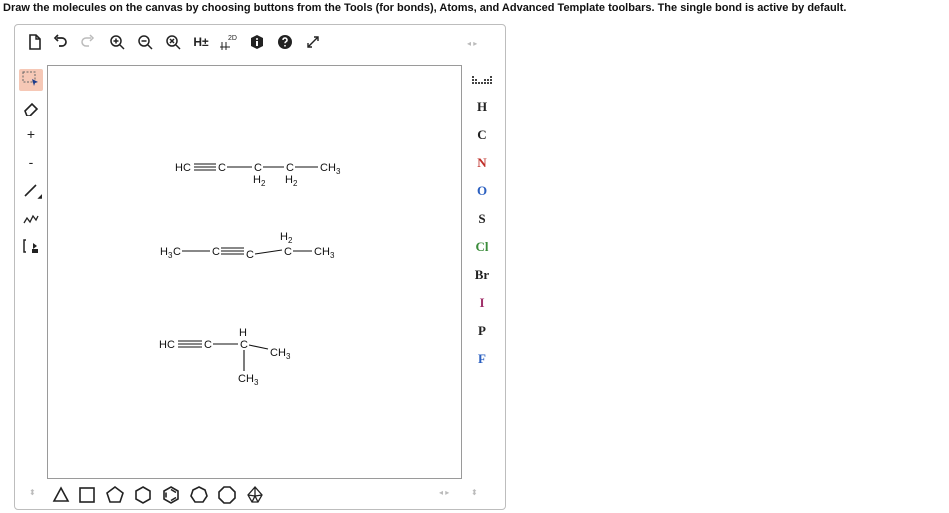 Image resolution: width=949 pixels, height=513 pixels. I want to click on atom-n-button: N, so click(482, 163).